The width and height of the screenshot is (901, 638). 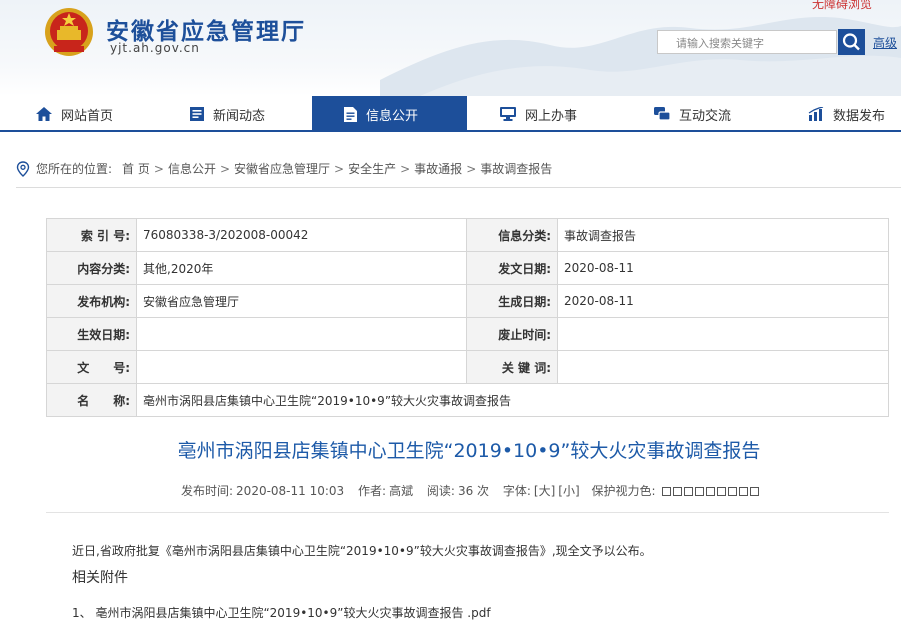 I want to click on publish-time-label: 发布时间:, so click(x=207, y=491).